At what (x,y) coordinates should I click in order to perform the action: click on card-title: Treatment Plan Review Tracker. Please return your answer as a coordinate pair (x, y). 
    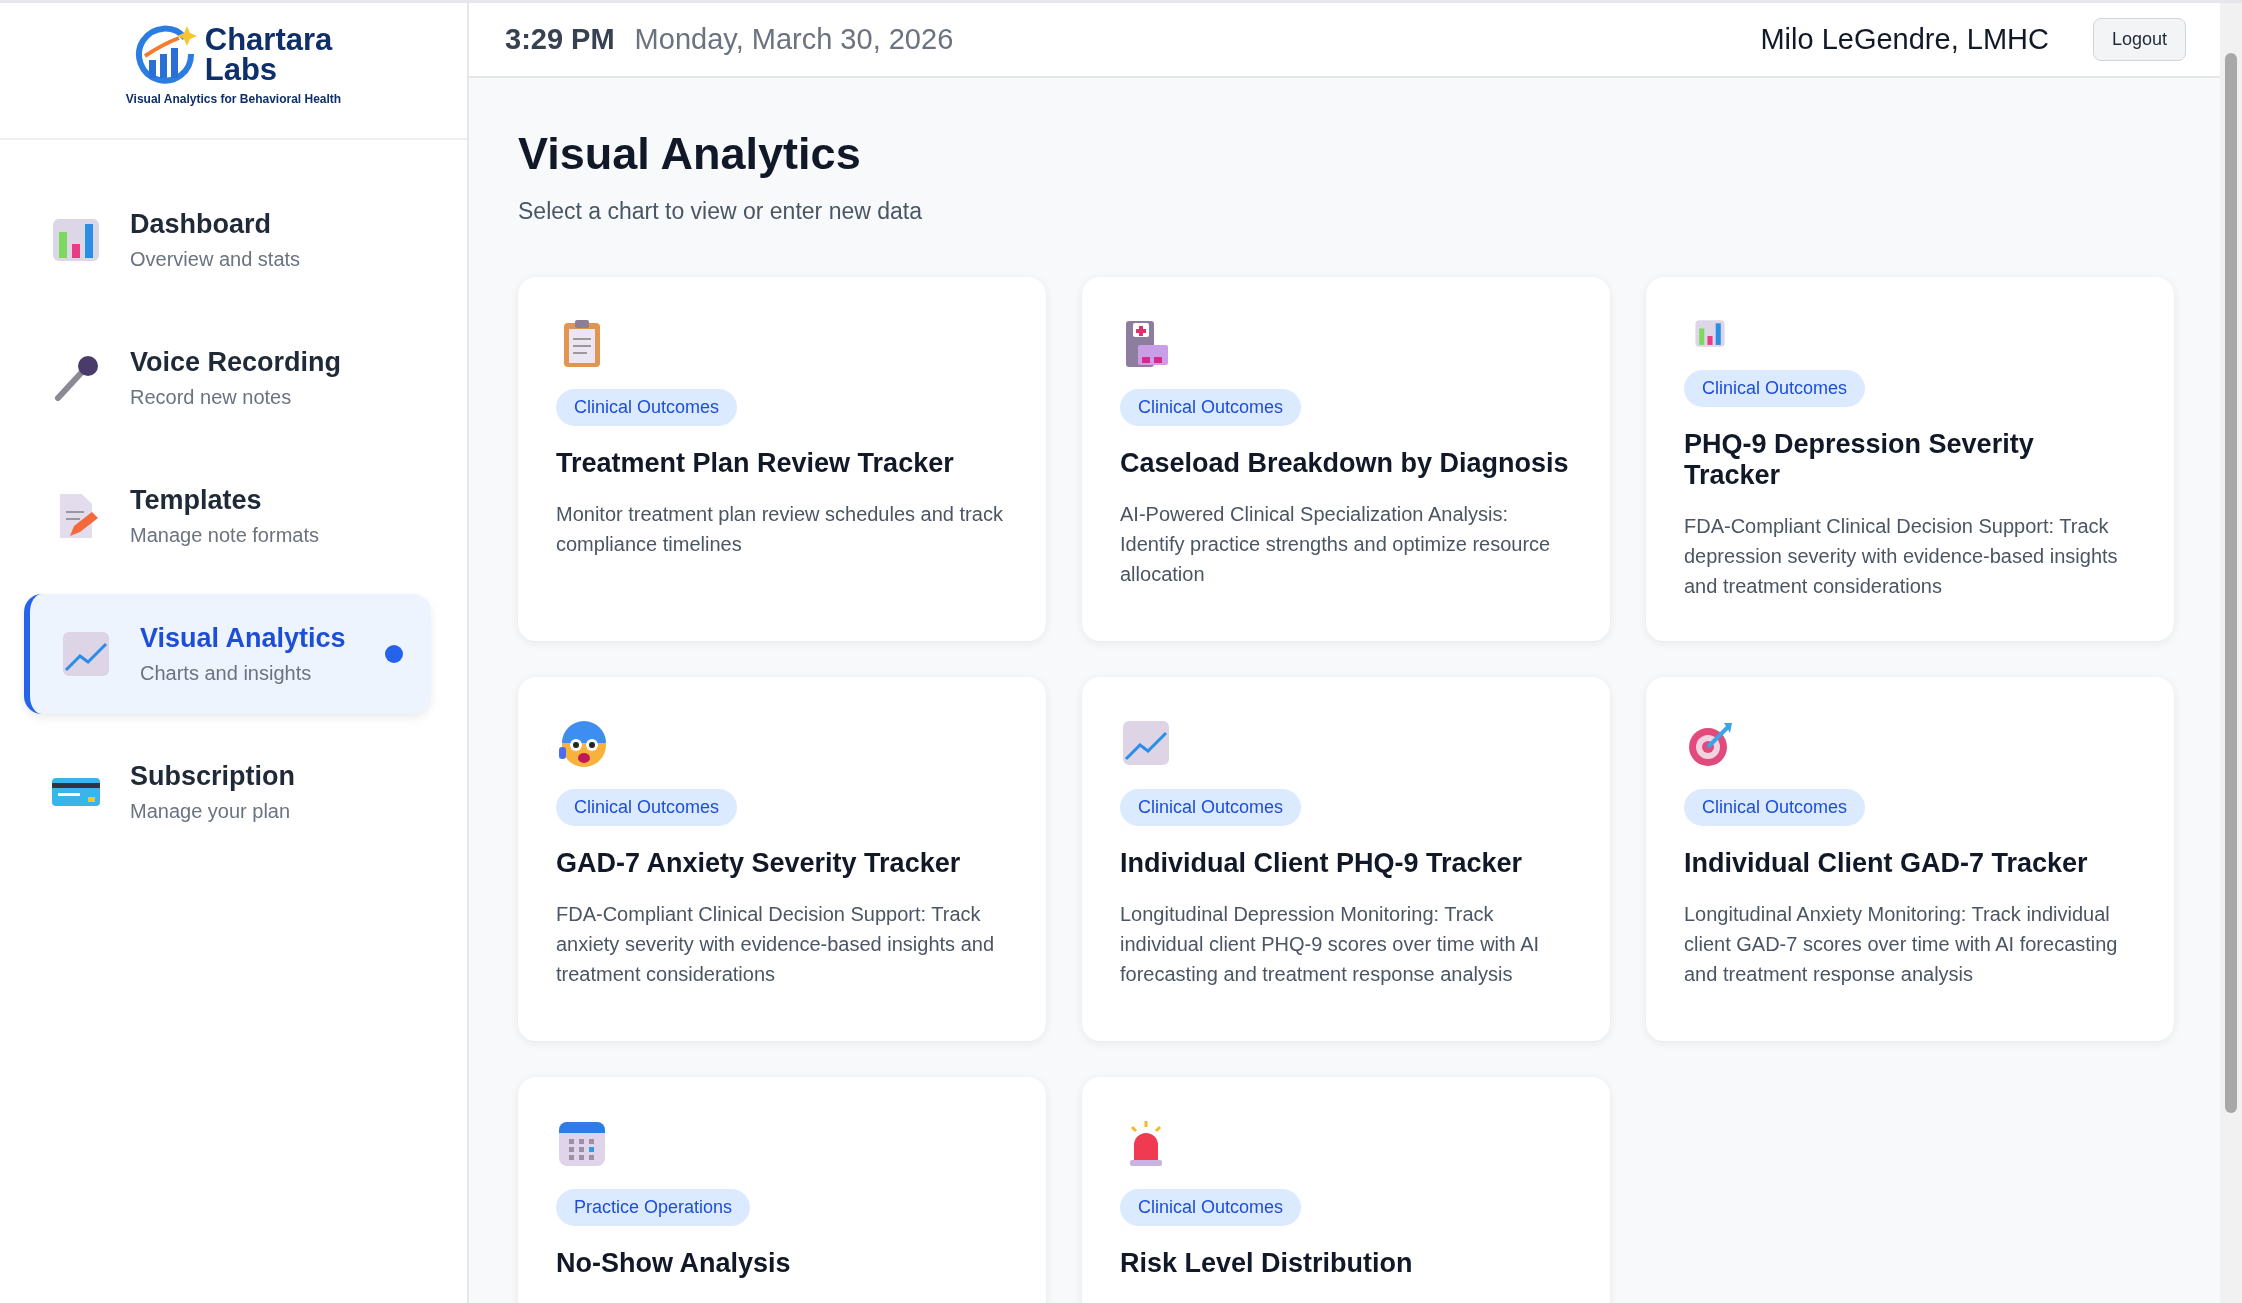
    Looking at the image, I should click on (755, 463).